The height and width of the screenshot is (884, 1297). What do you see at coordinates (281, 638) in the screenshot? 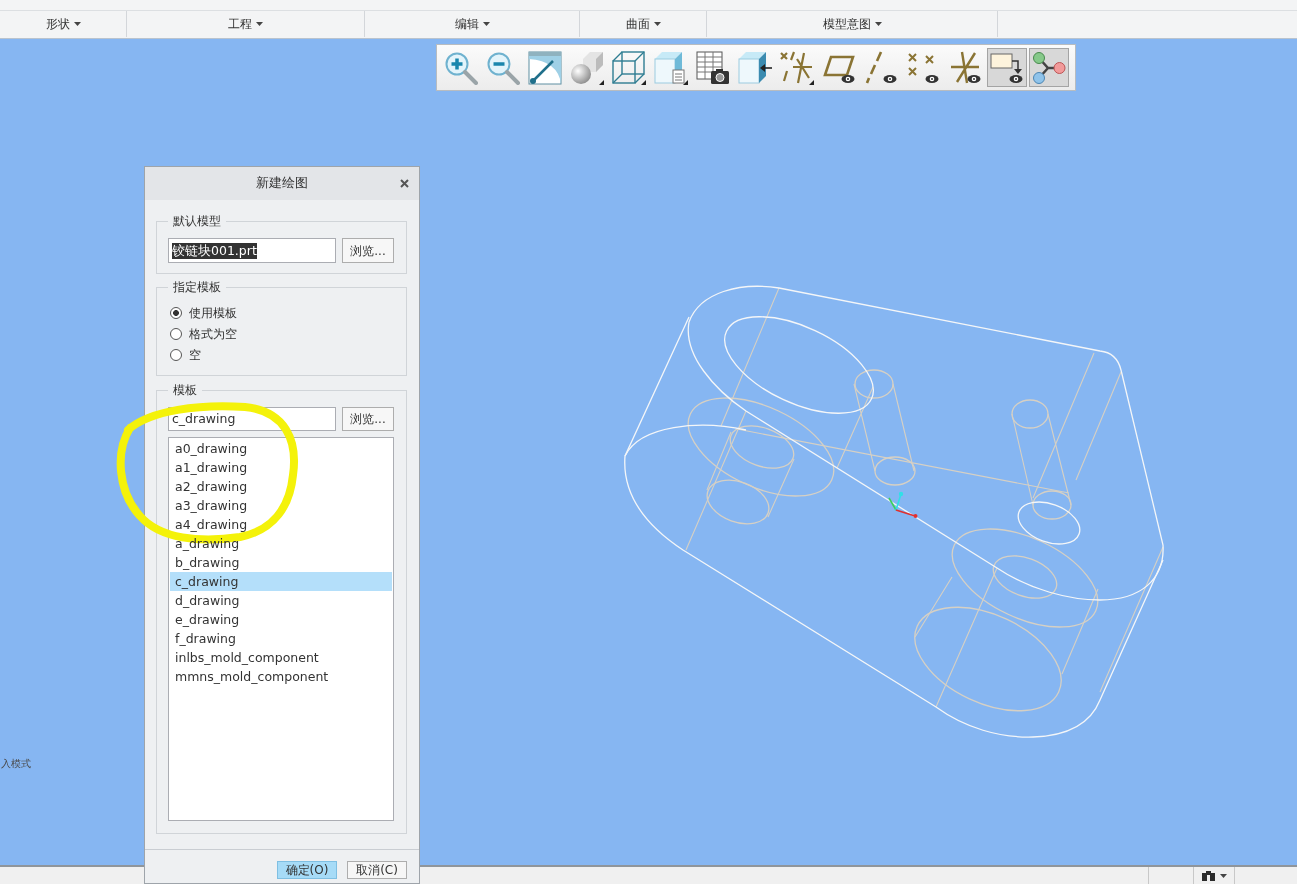
I see `template-list-item: f_drawing` at bounding box center [281, 638].